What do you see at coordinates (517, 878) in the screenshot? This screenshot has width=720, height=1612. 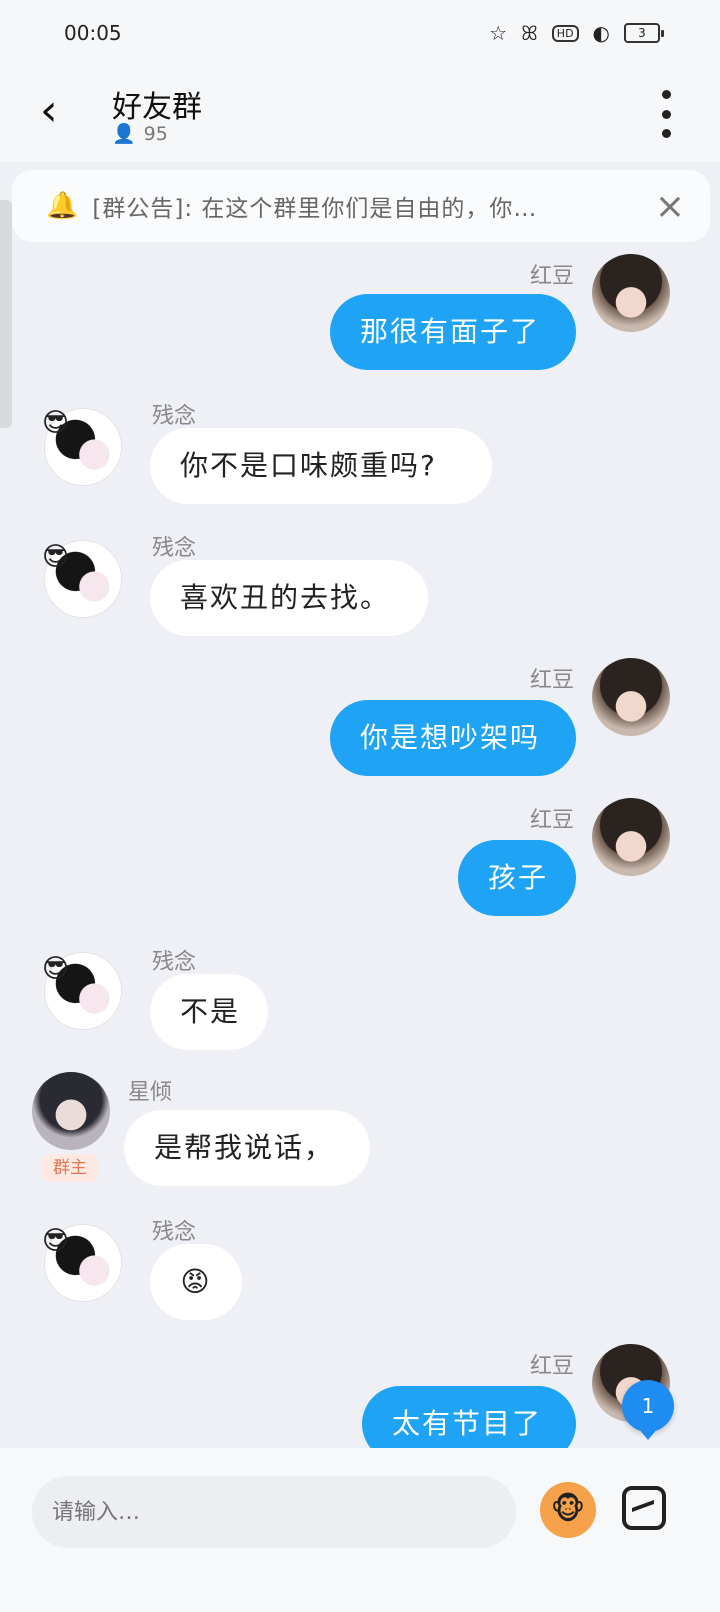 I see `message-bubble: 孩子` at bounding box center [517, 878].